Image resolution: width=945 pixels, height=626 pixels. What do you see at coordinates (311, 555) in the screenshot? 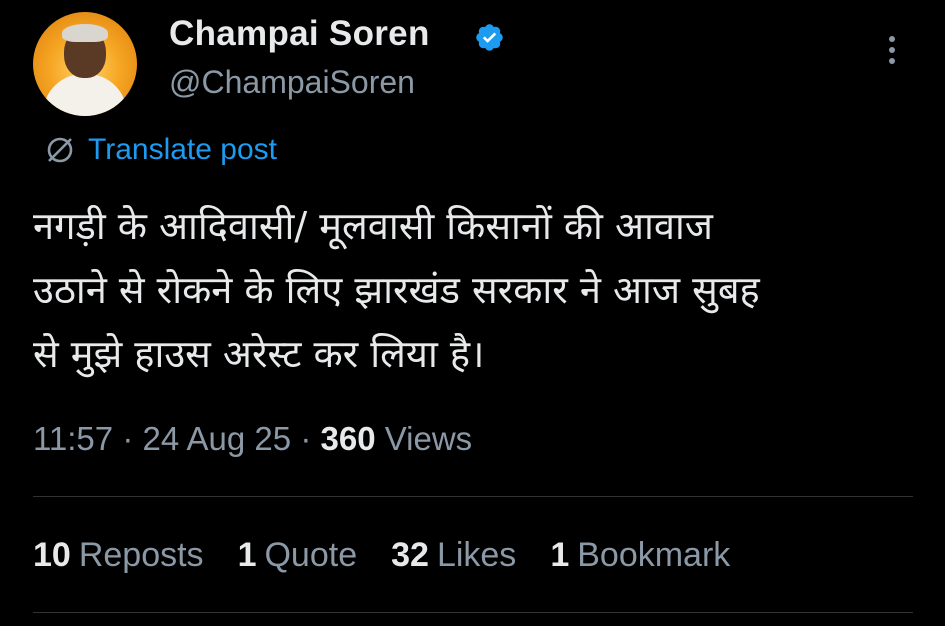
I see `quotes-label: Quote` at bounding box center [311, 555].